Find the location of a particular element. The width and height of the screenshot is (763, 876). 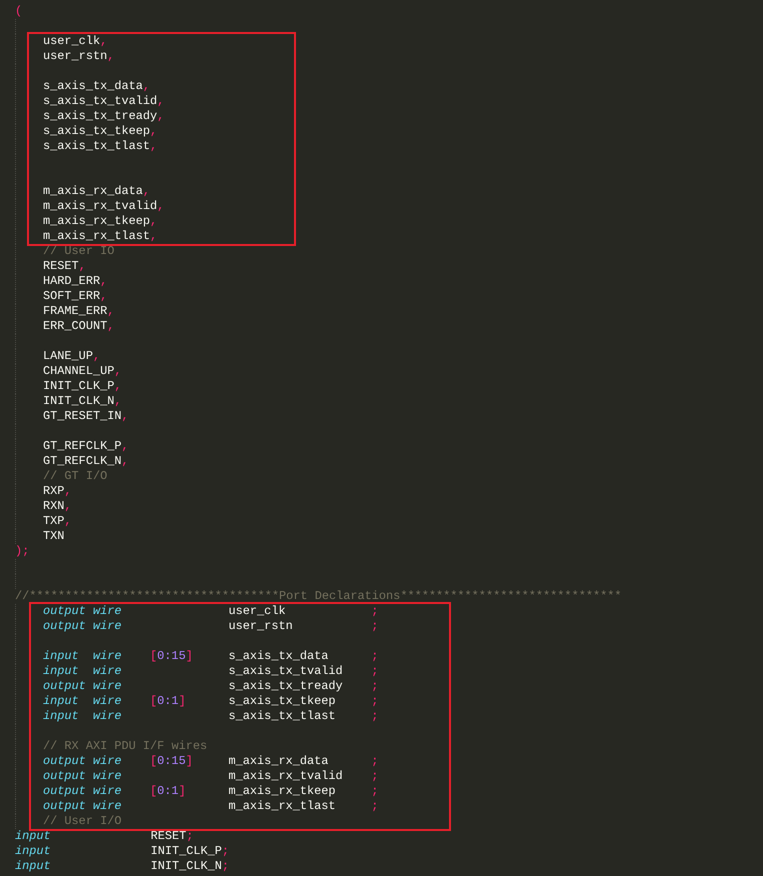

port-name: m_axis_rx_data is located at coordinates (93, 191).